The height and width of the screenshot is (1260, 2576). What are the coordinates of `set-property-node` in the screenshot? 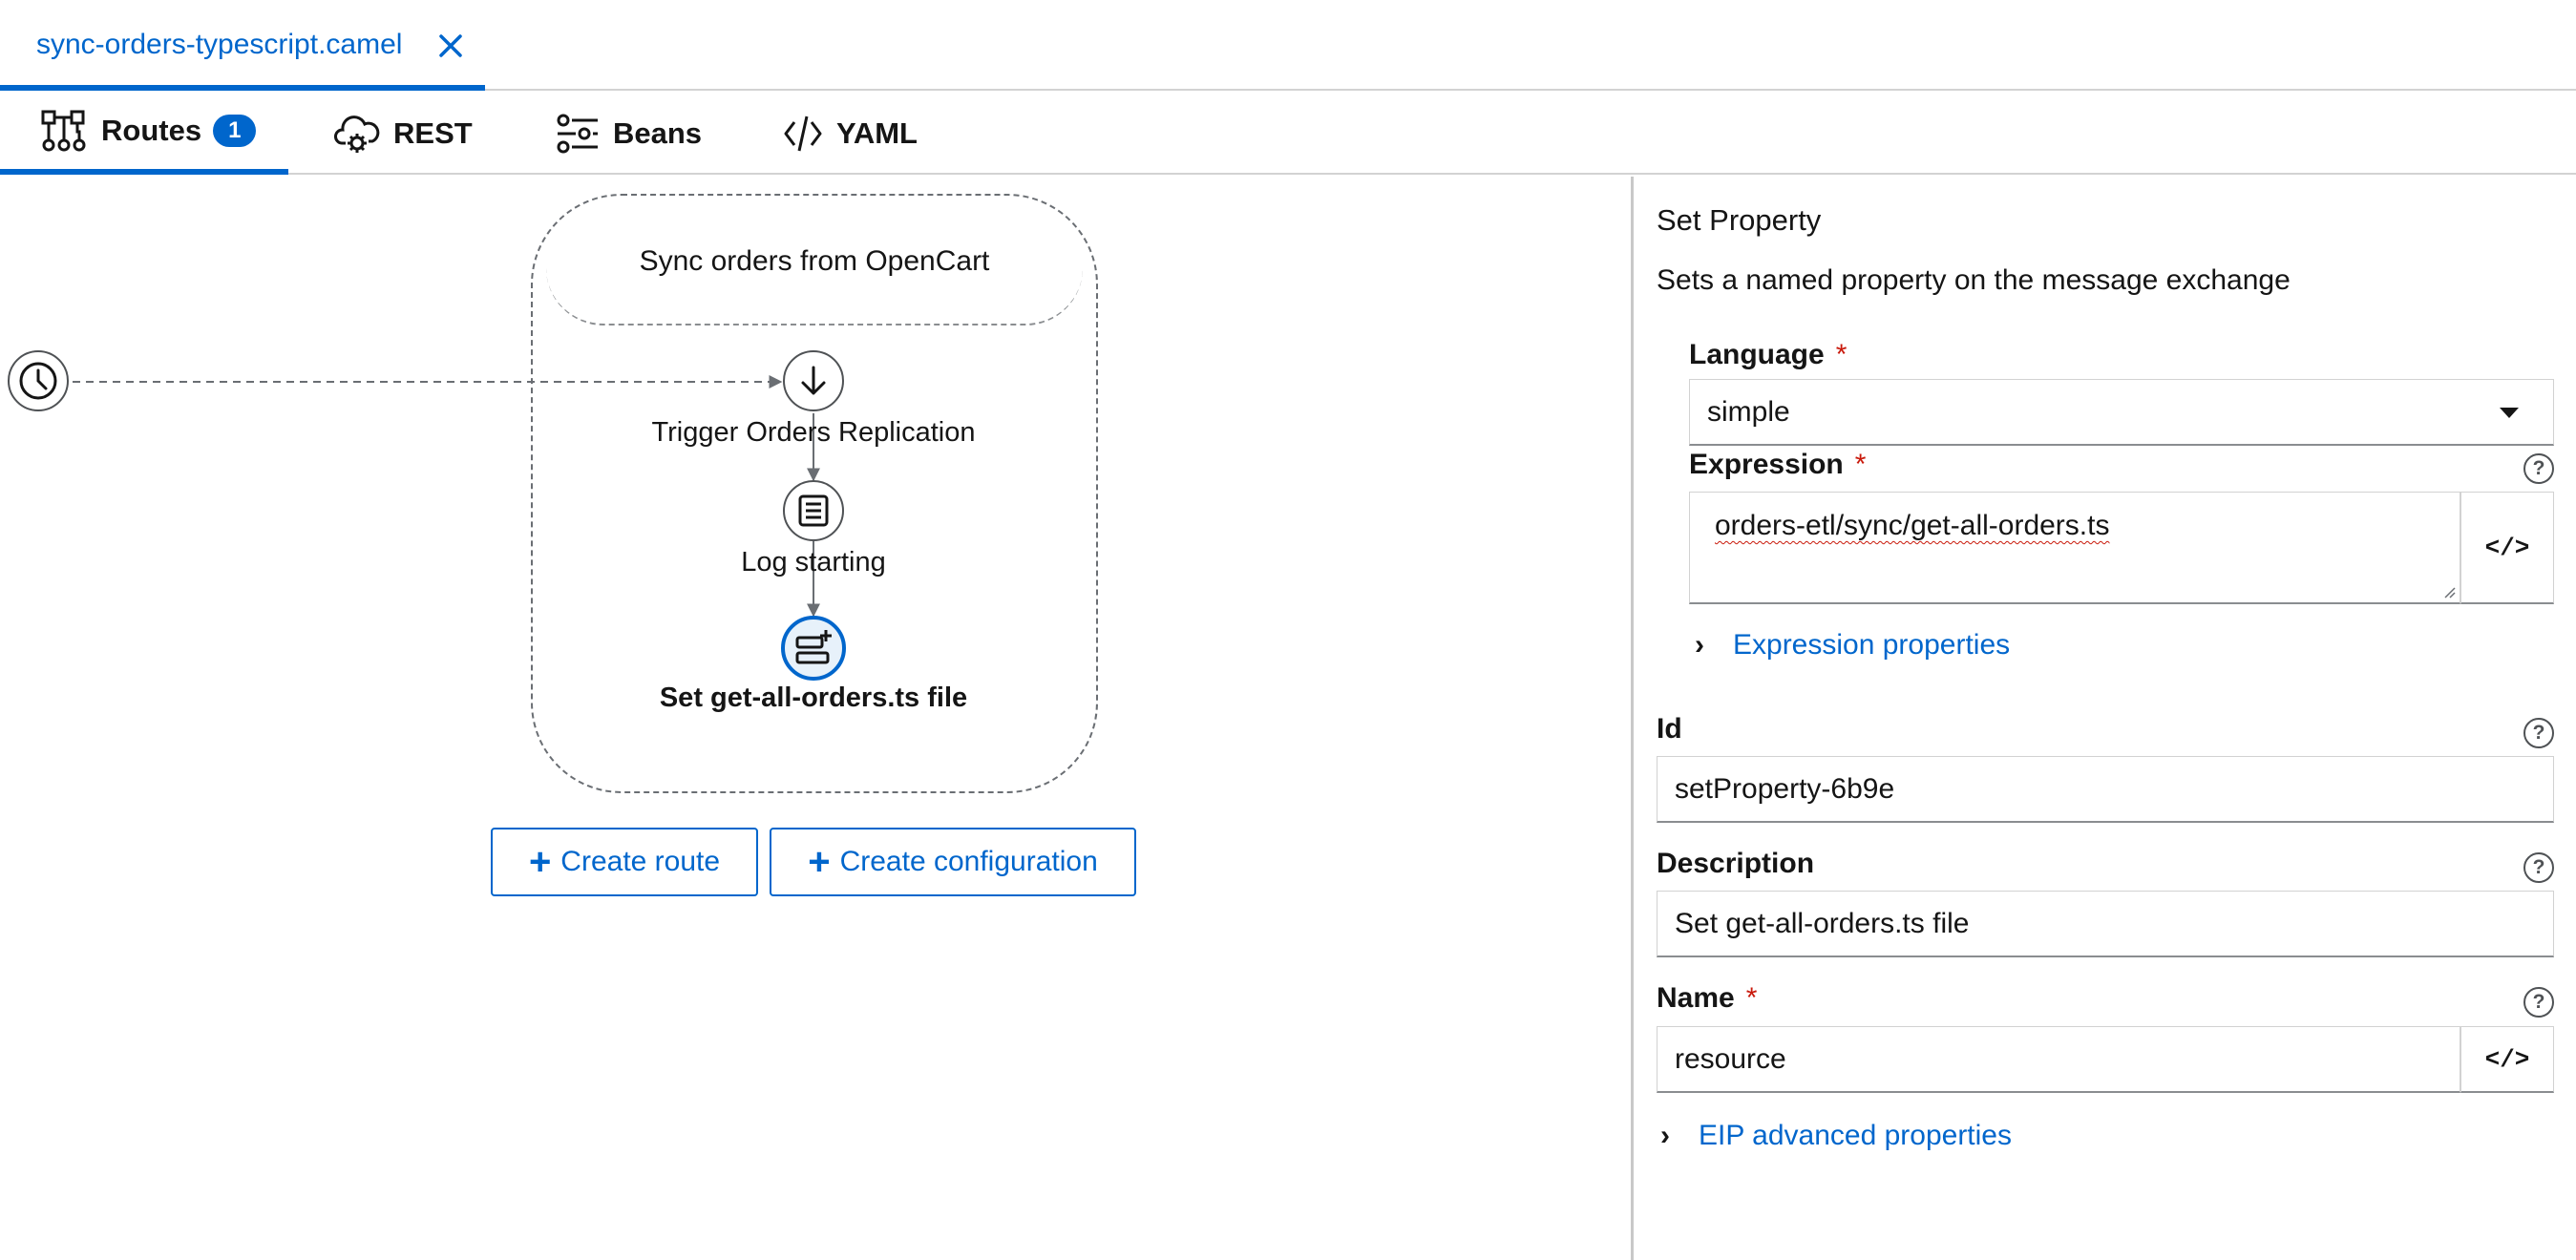 It's located at (813, 648).